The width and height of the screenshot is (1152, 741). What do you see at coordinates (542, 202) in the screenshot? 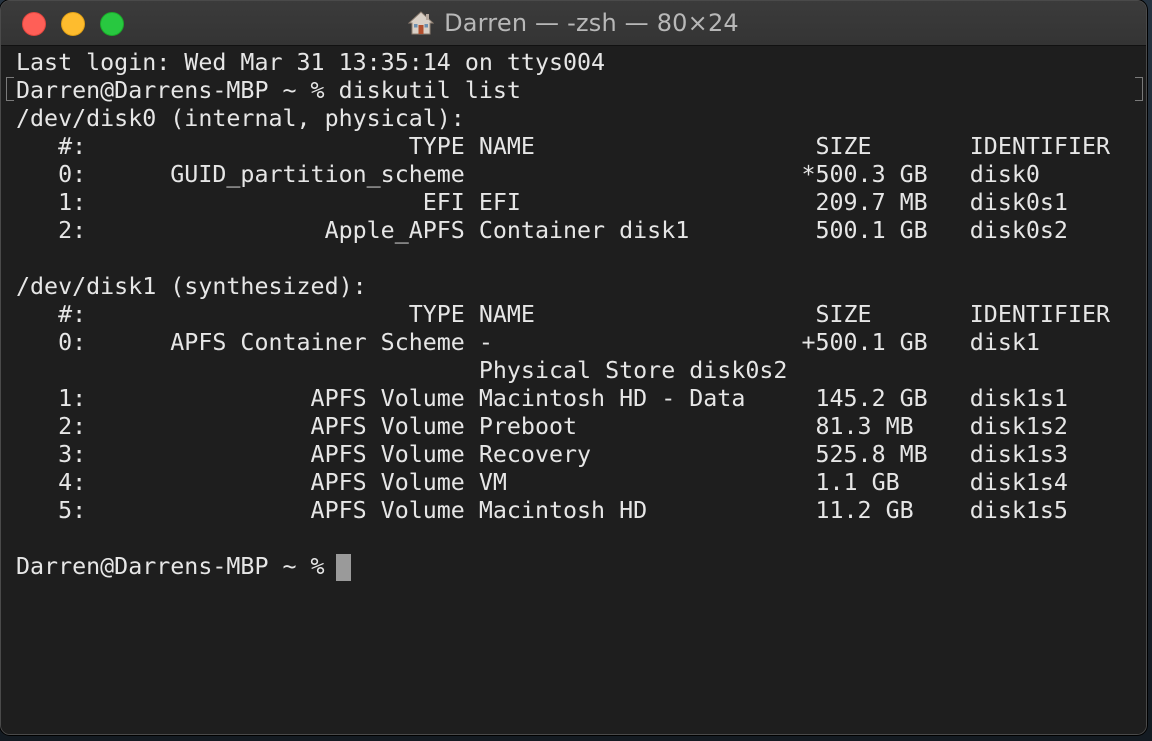
I see `terminal-line: 1: EFI EFI 209.7 MB disk0s1` at bounding box center [542, 202].